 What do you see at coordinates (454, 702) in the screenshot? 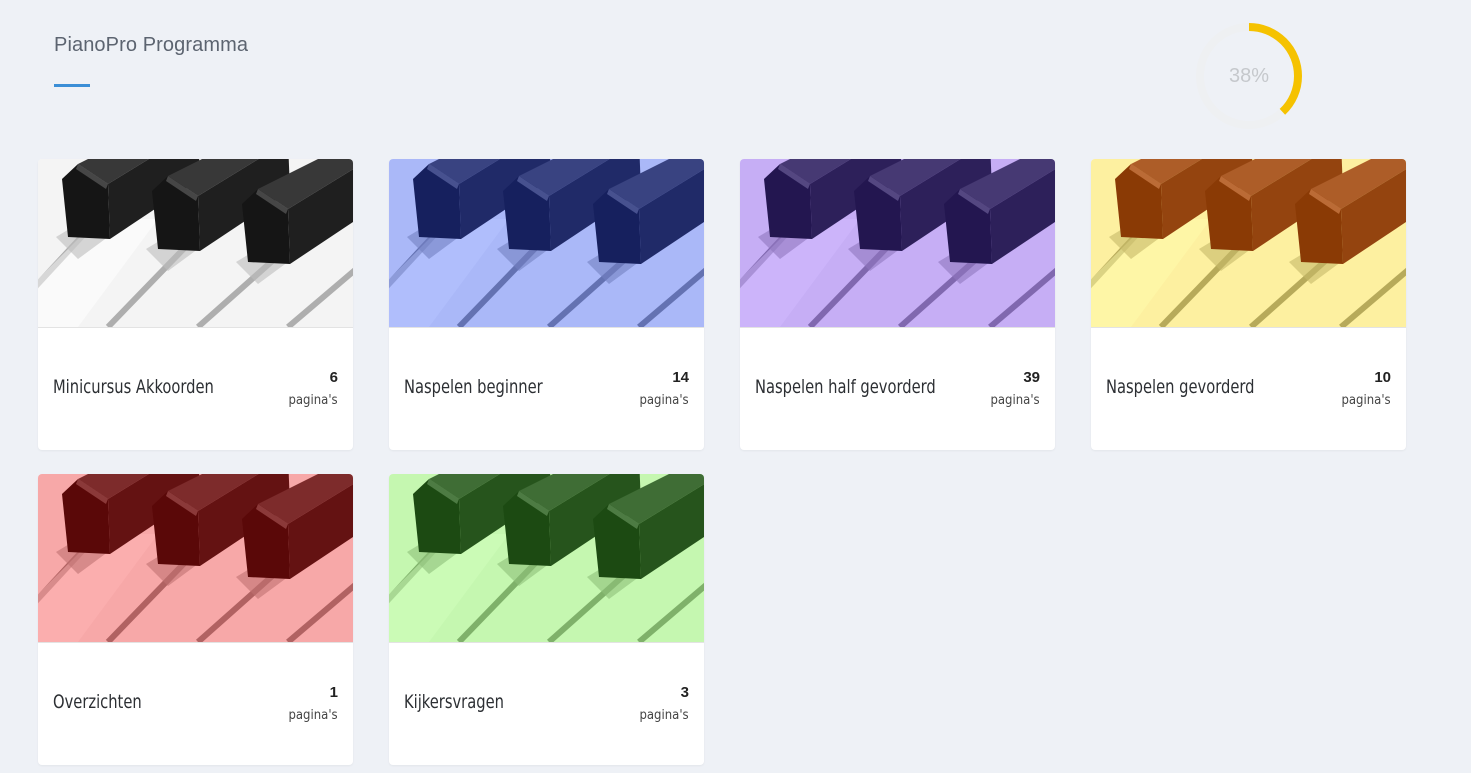
I see `card-title: Kijkersvragen` at bounding box center [454, 702].